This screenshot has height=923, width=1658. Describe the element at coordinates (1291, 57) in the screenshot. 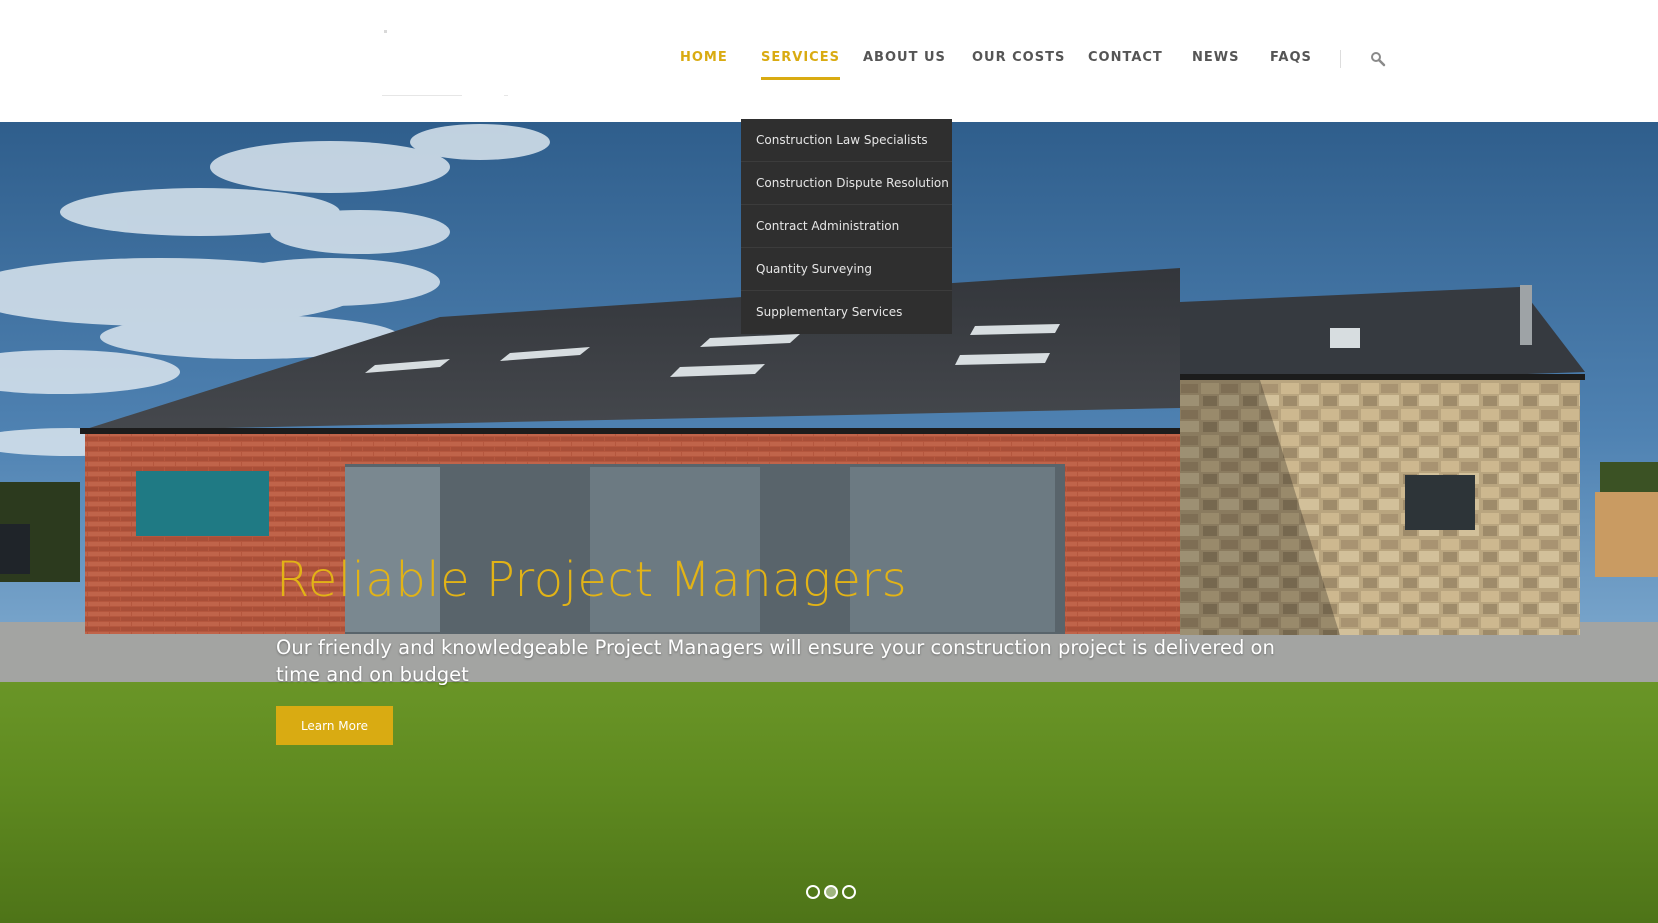

I see `nav-faqs: FAQS` at that location.